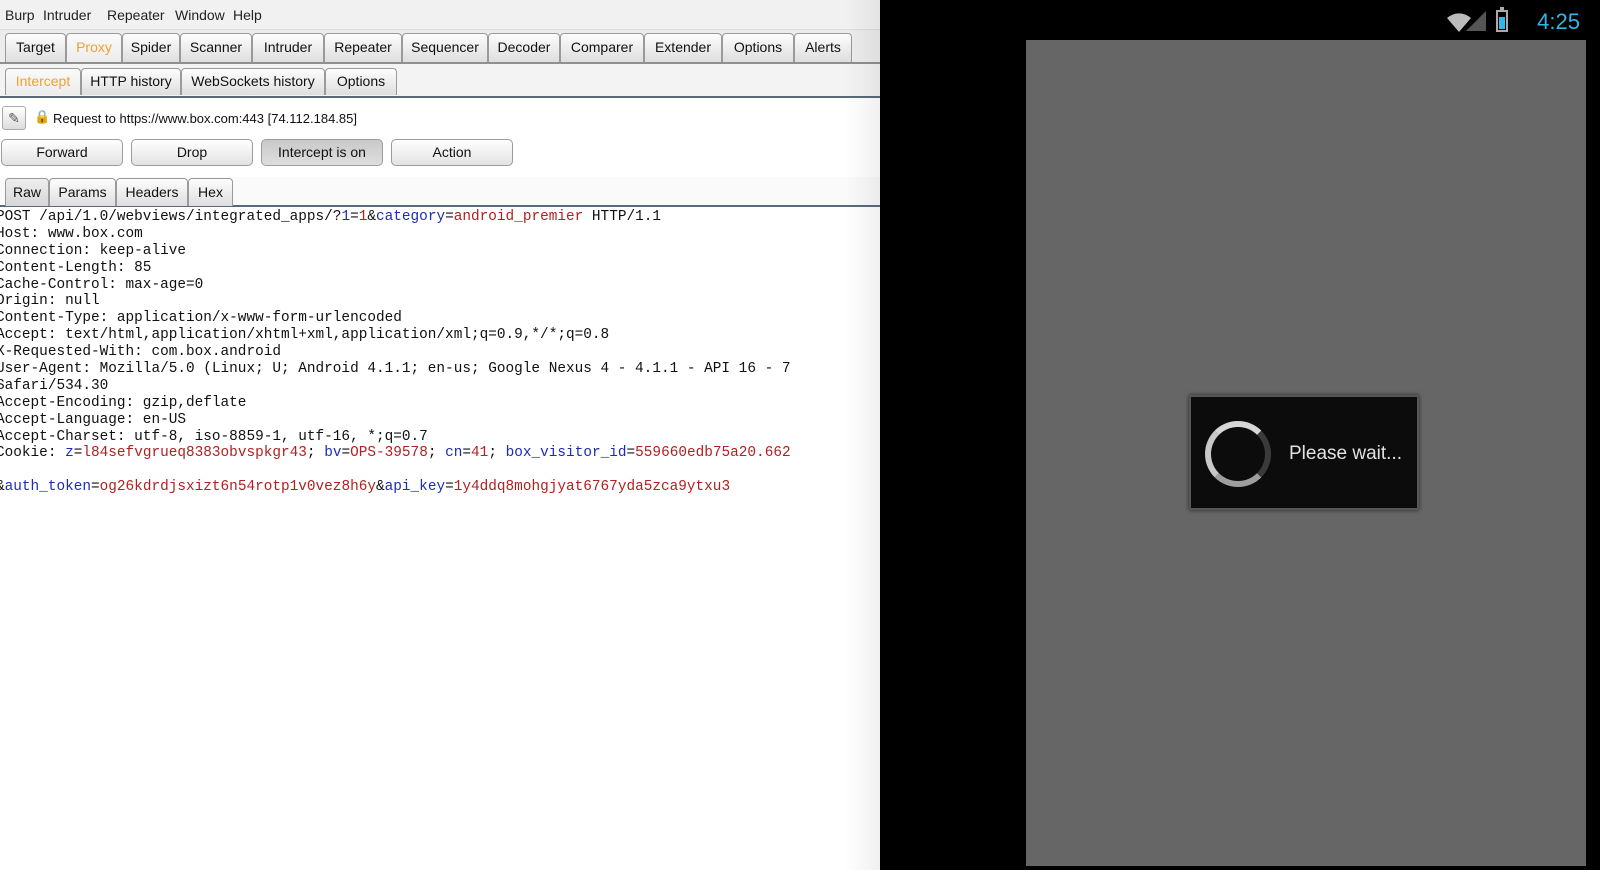 The image size is (1600, 870). Describe the element at coordinates (15, 217) in the screenshot. I see `request-method: POST` at that location.